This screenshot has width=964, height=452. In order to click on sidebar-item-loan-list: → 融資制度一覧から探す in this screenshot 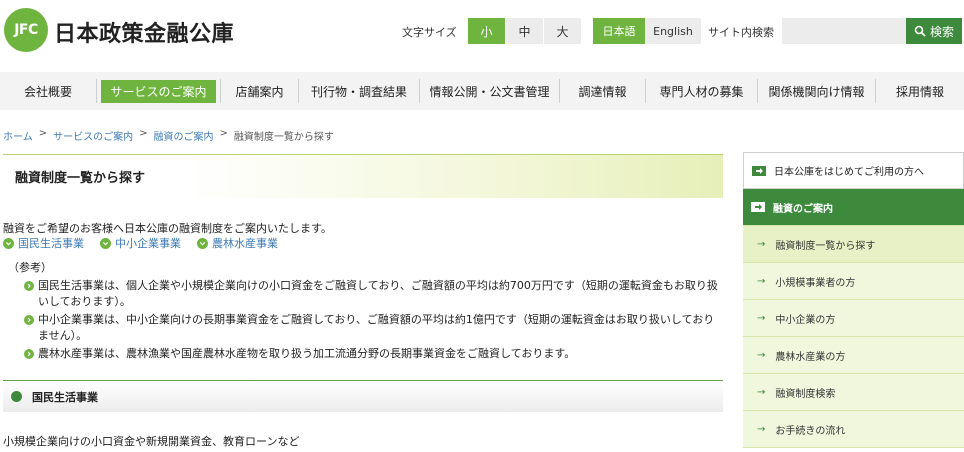, I will do `click(853, 244)`.